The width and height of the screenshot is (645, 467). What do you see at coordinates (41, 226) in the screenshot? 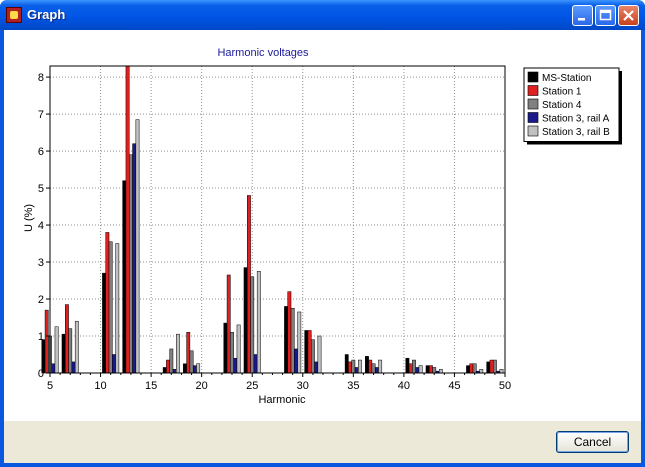
I see `y-tick-label: 4` at bounding box center [41, 226].